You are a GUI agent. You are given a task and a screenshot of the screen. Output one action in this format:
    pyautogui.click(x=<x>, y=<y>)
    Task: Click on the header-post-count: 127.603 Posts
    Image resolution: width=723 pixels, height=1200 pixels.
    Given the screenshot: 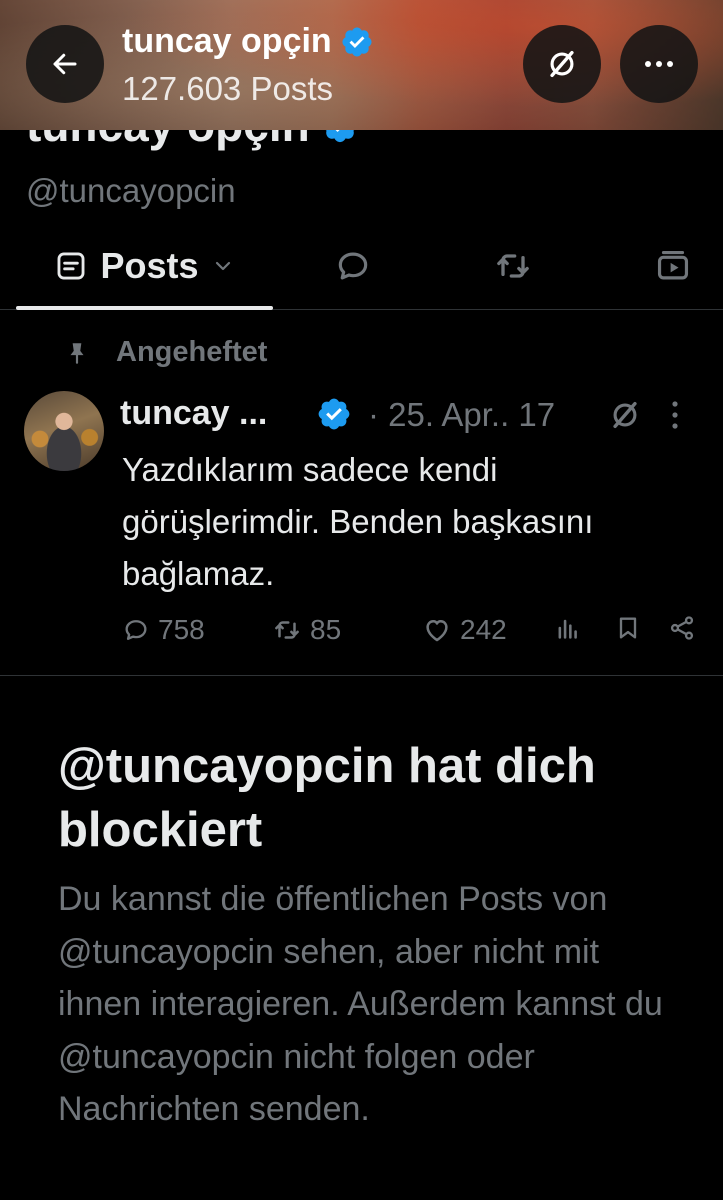 What is the action you would take?
    pyautogui.click(x=227, y=88)
    